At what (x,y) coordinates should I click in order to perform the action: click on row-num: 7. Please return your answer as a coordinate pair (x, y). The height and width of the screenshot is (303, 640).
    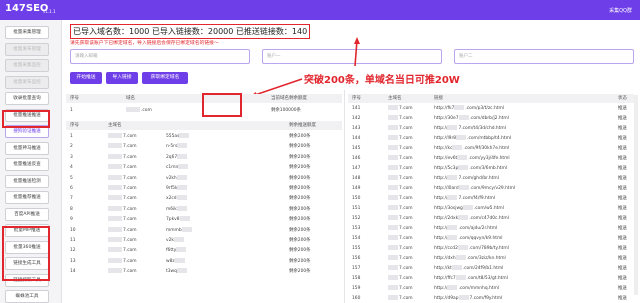
    Looking at the image, I should click on (71, 199).